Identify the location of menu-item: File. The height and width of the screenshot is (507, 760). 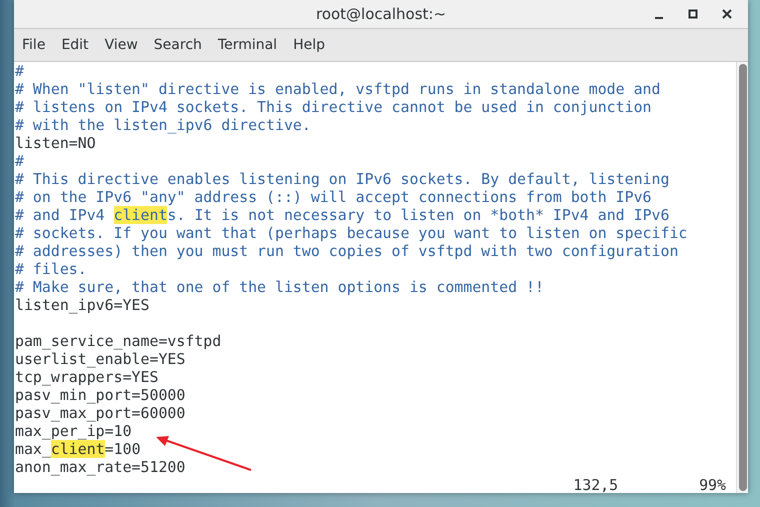
(34, 45).